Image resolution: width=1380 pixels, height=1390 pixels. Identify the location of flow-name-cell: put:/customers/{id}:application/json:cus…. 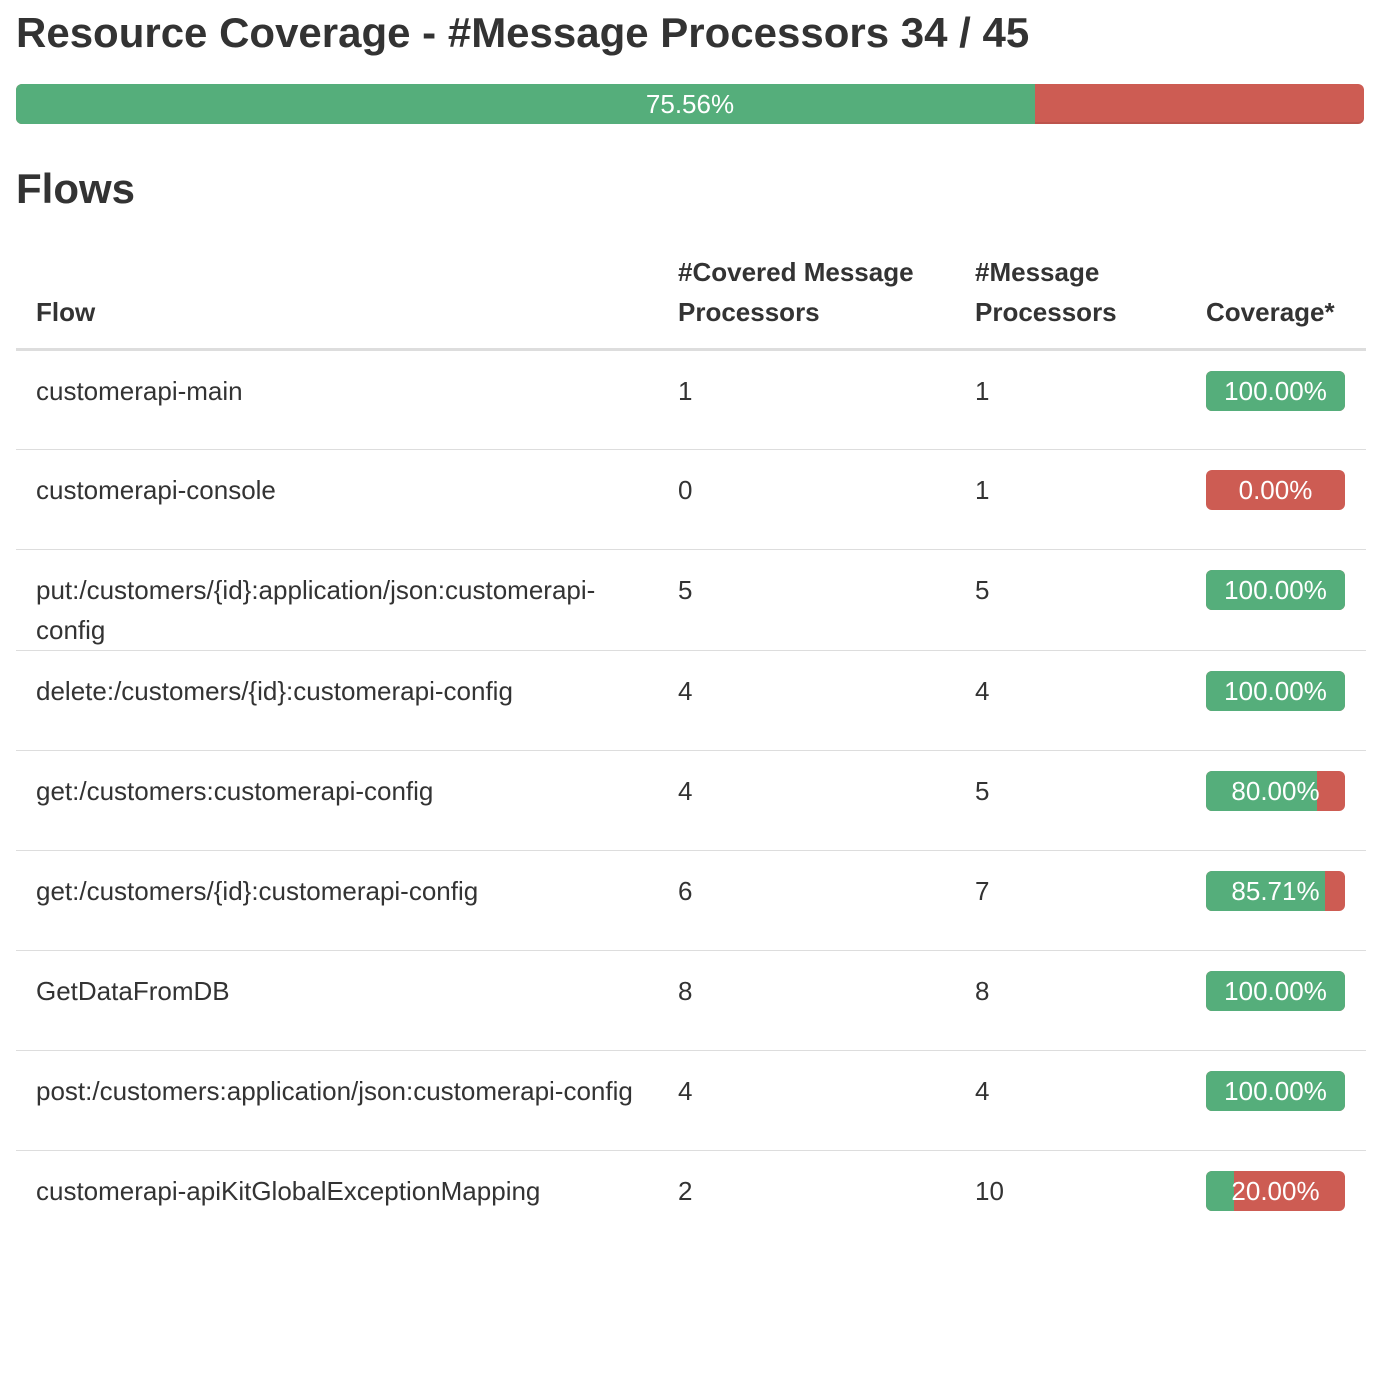
(337, 600).